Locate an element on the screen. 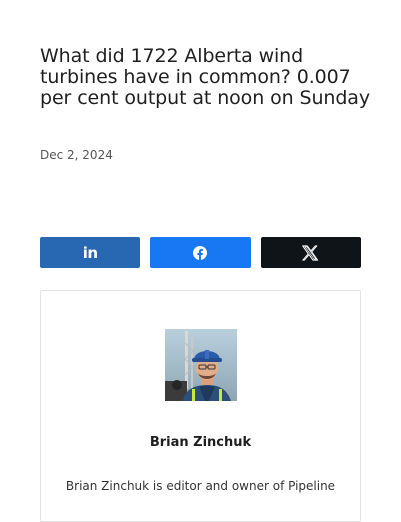 The width and height of the screenshot is (401, 522). facebook-icon is located at coordinates (200, 252).